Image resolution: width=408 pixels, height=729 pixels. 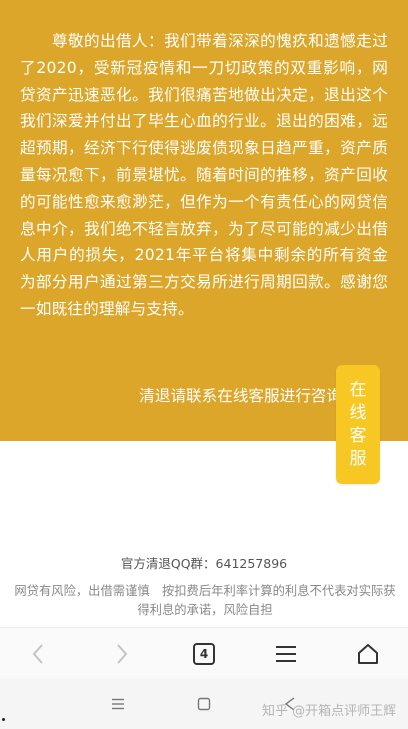 I want to click on contact-hint: 清退请联系在线客服进行咨询, so click(x=240, y=396).